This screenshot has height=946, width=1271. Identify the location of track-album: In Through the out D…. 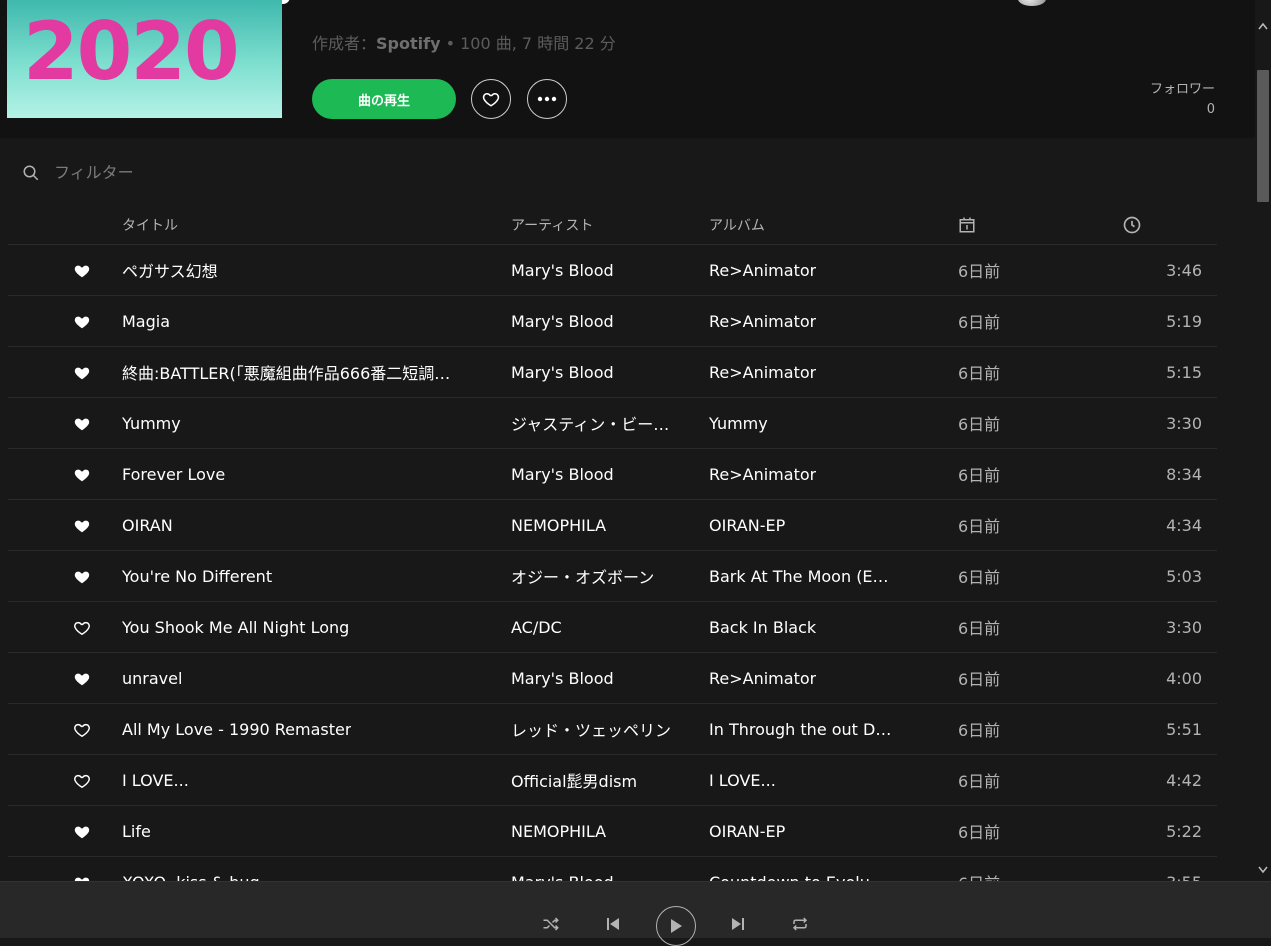
(804, 729).